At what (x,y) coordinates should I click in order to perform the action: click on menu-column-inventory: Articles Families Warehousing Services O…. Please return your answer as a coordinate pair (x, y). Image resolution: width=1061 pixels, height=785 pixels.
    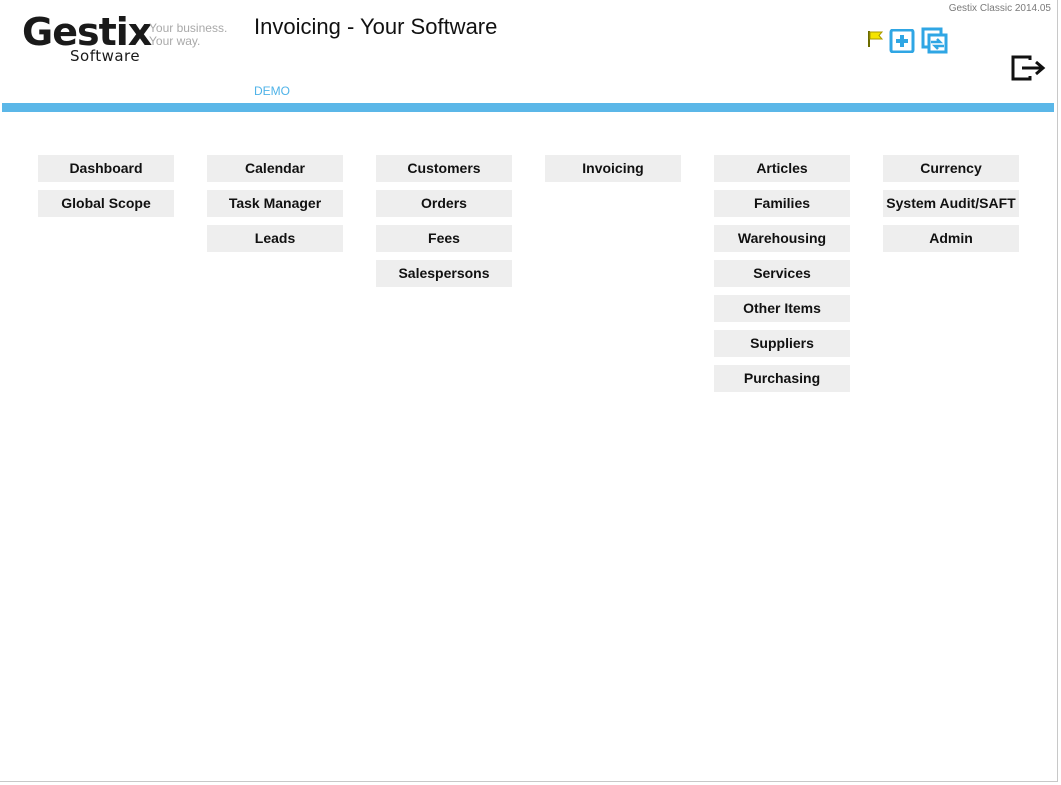
    Looking at the image, I should click on (782, 277).